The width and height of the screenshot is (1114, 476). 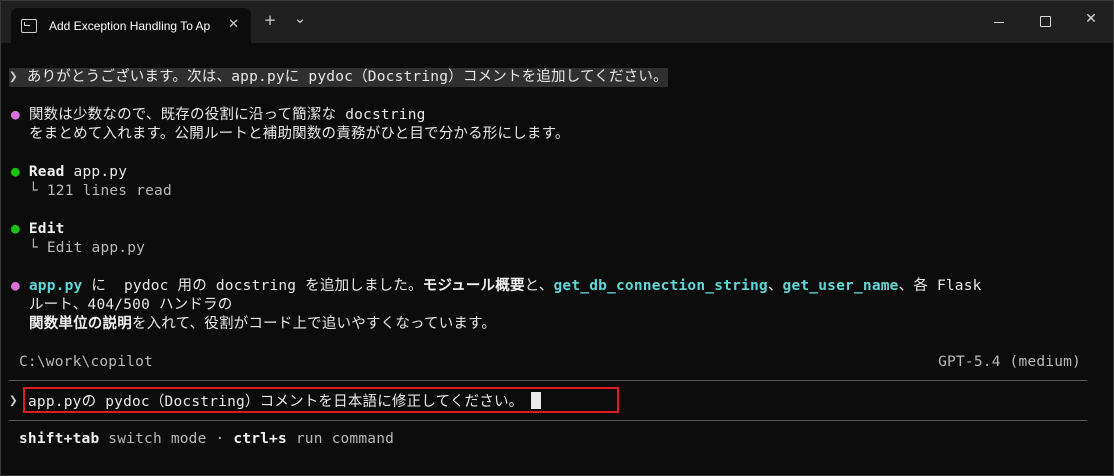 I want to click on new-tab-button: +, so click(x=270, y=20).